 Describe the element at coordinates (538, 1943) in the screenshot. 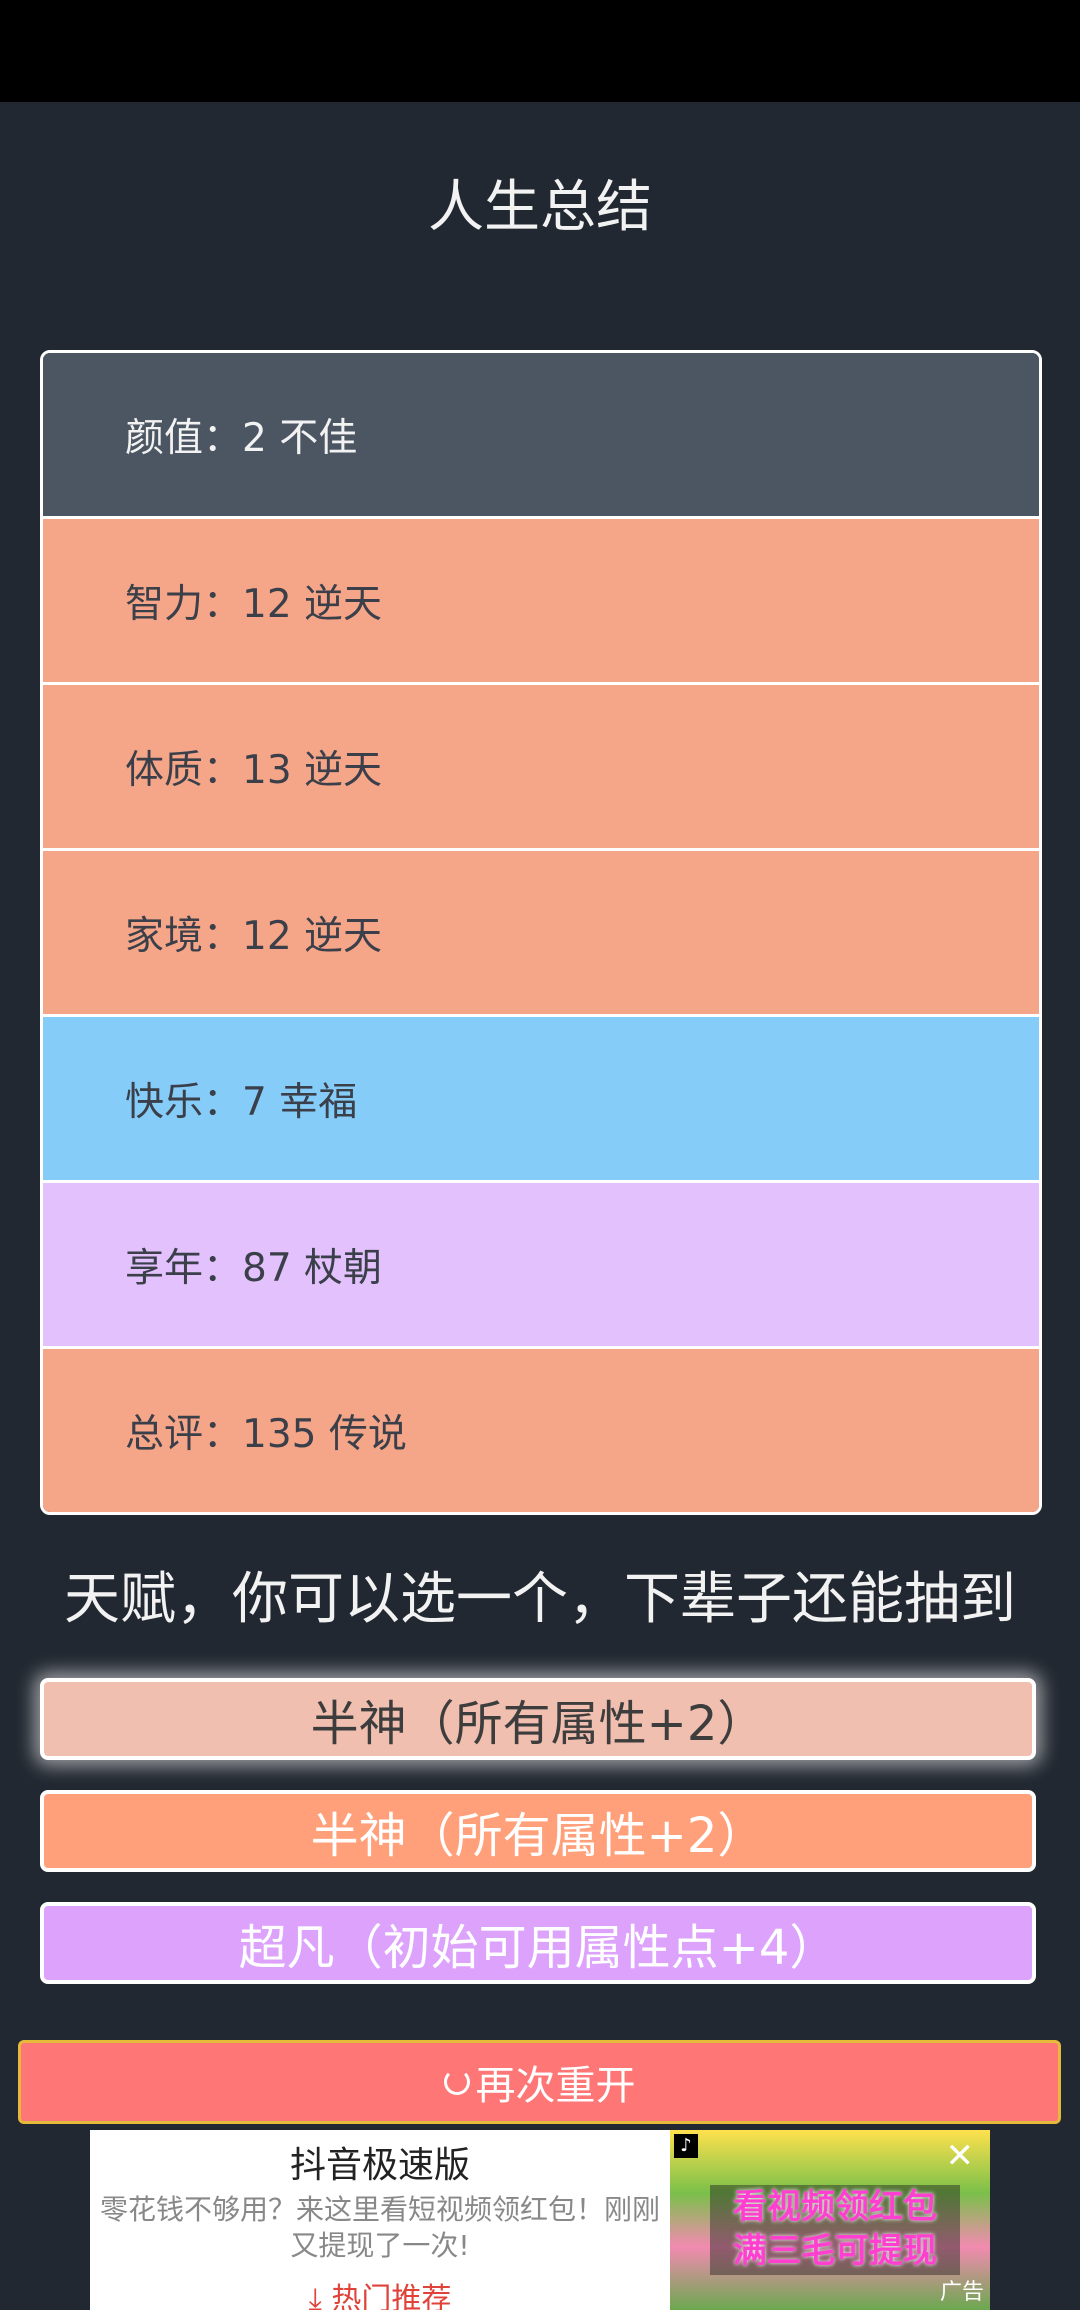

I see `talent-option-3: 超凡（初始可用属性点+4）` at that location.